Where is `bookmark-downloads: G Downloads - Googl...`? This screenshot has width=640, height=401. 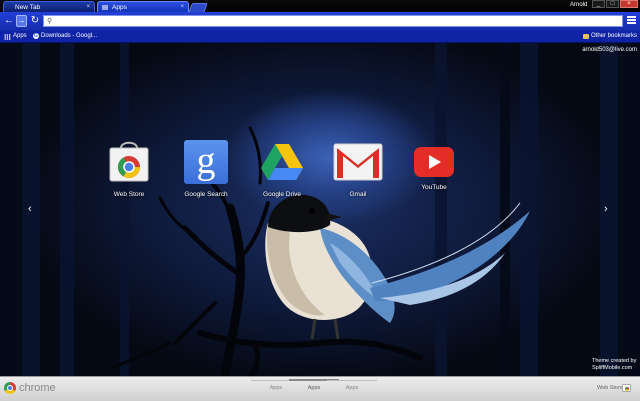 bookmark-downloads: G Downloads - Googl... is located at coordinates (65, 36).